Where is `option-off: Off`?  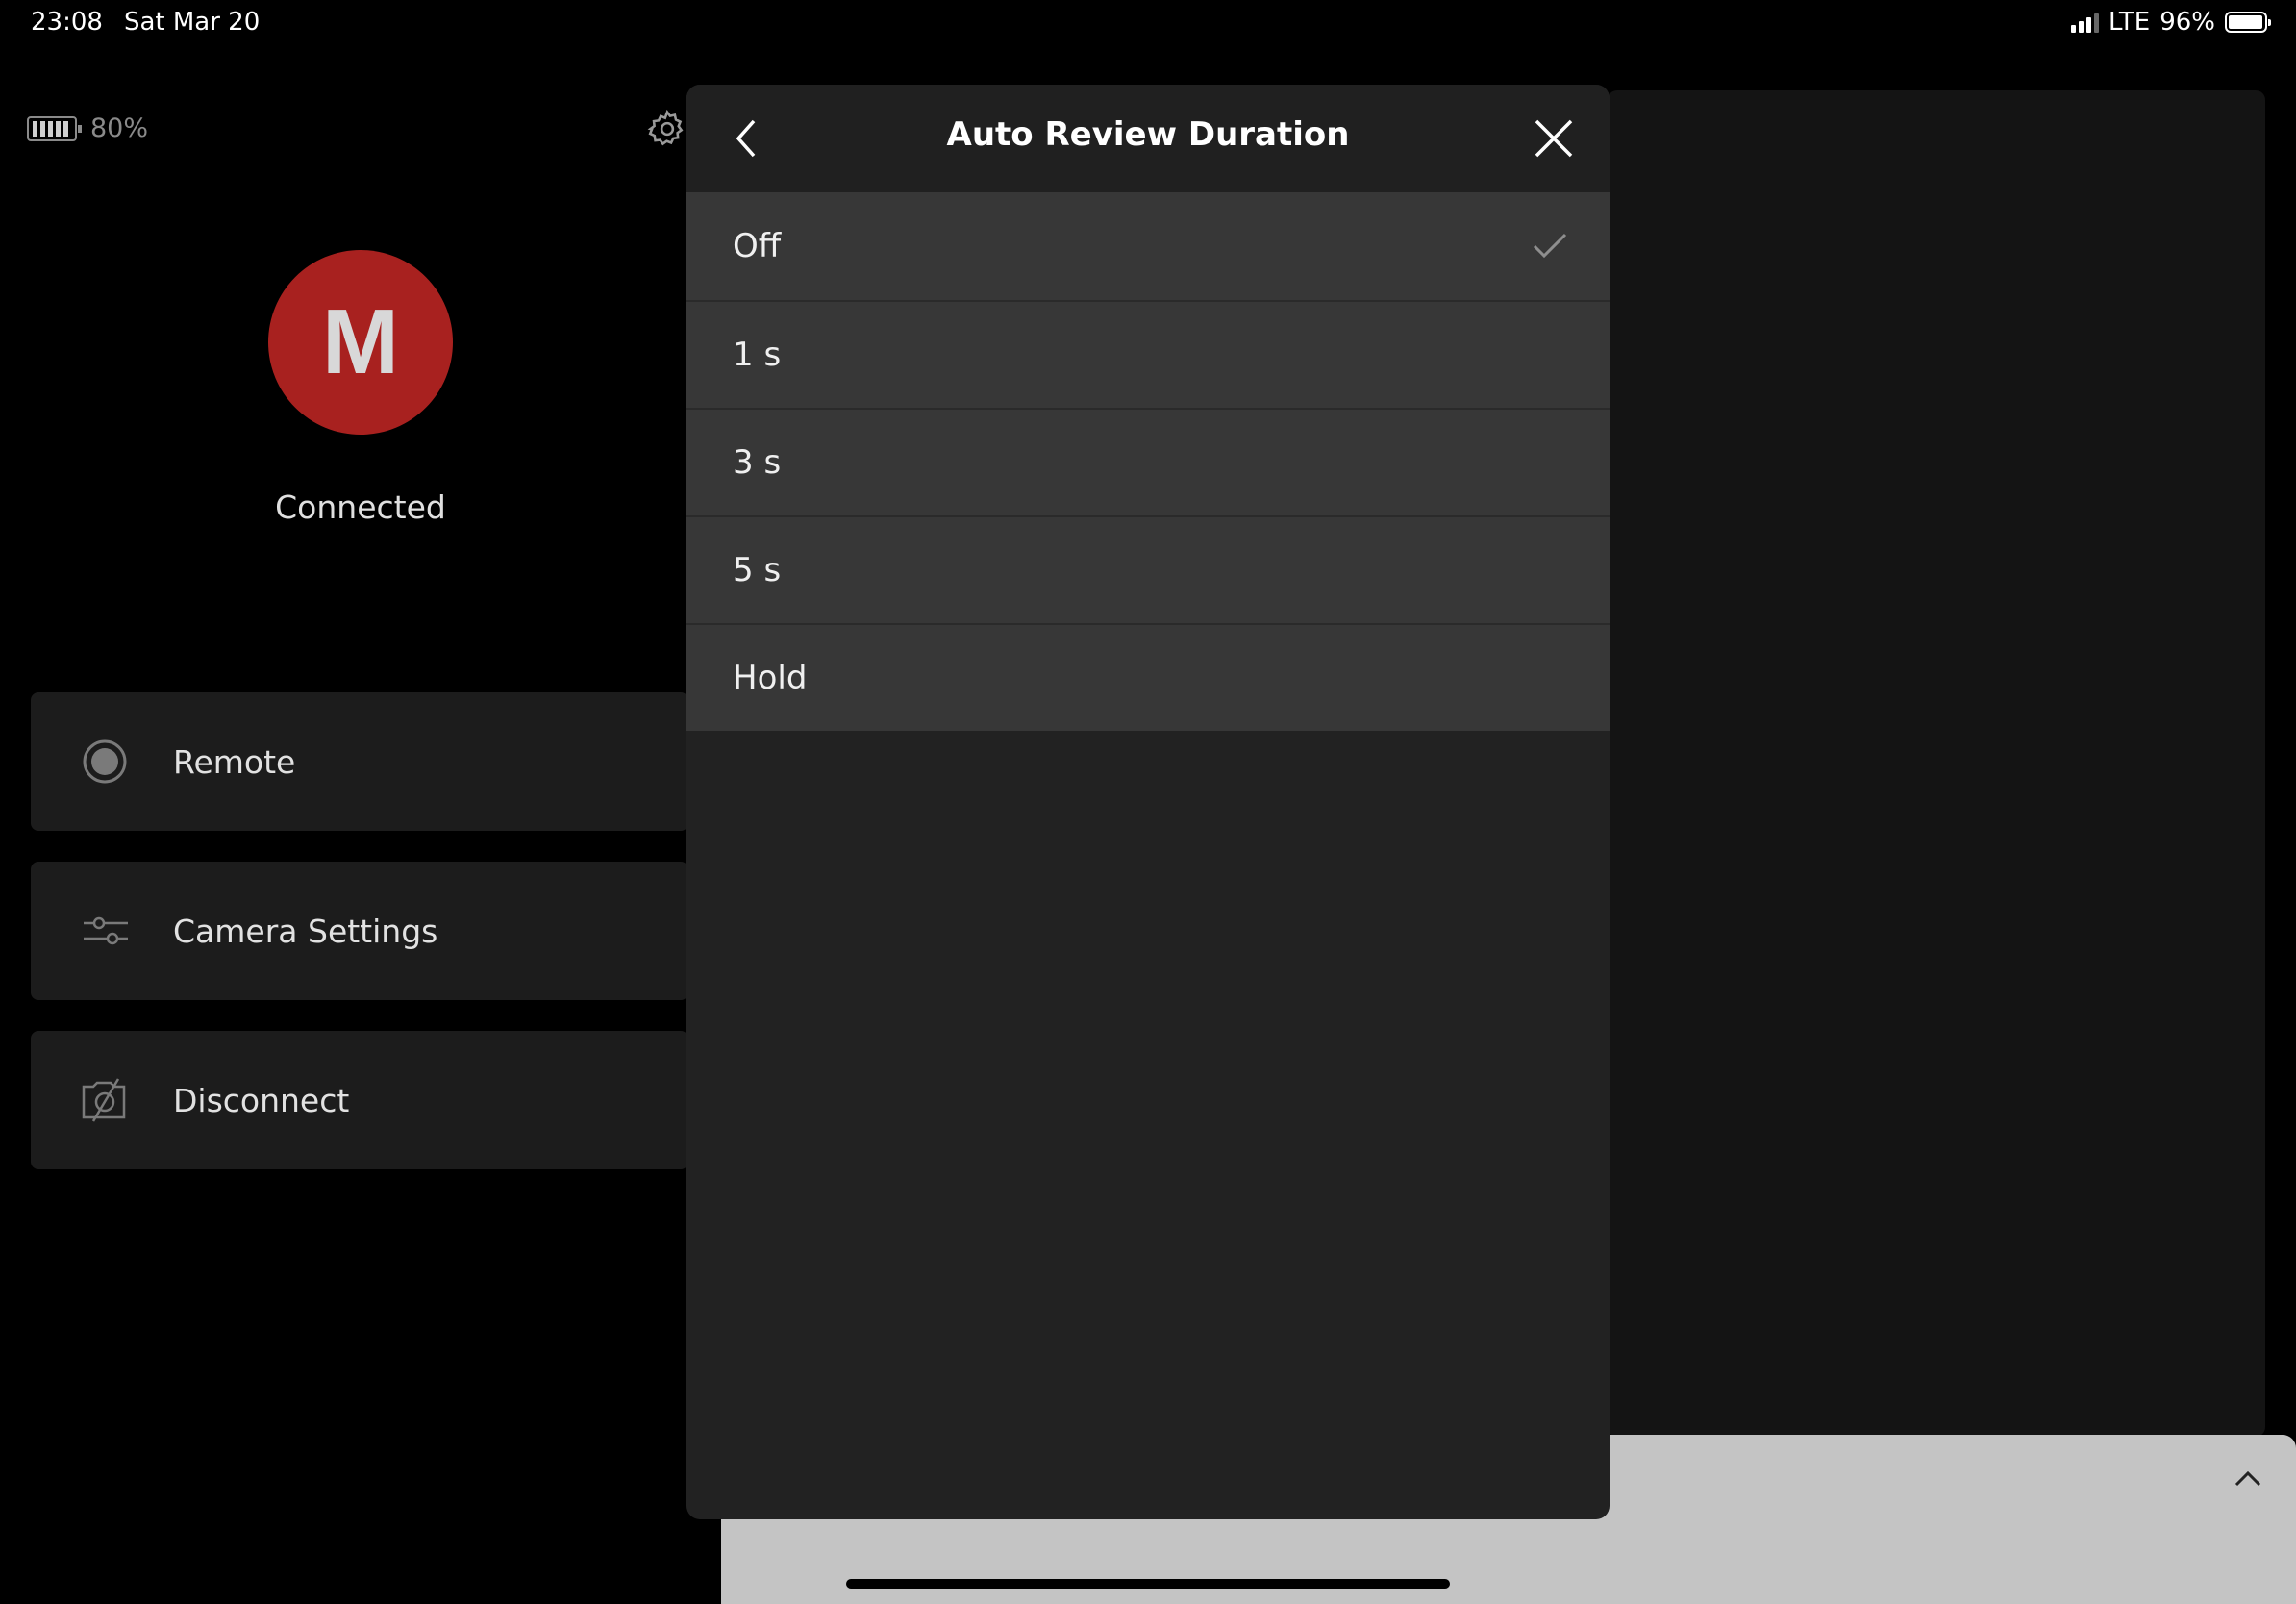 option-off: Off is located at coordinates (1148, 246).